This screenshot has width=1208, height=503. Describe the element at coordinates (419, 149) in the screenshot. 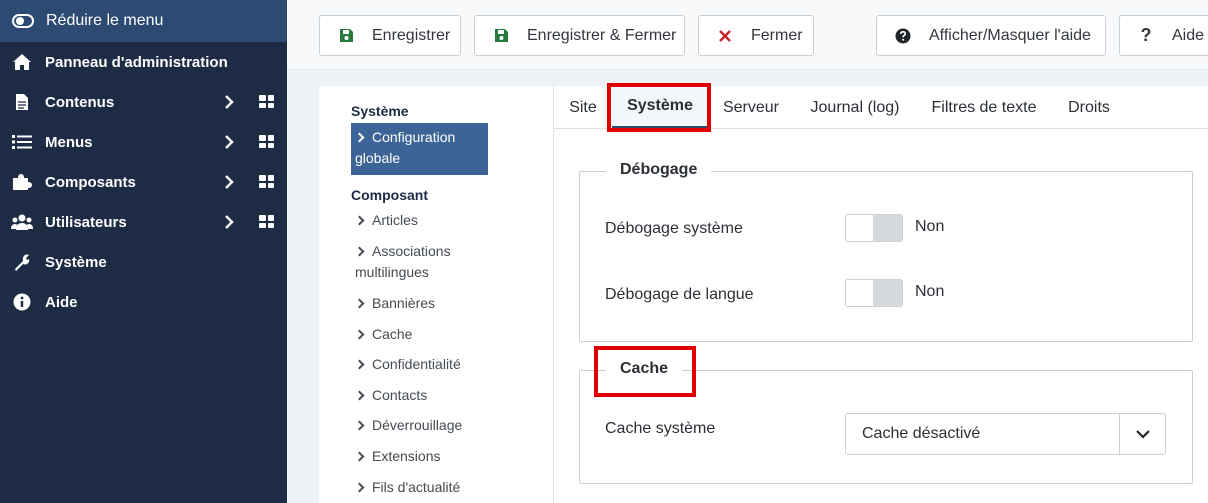

I see `submenu-item-global-config: Configuration globale` at that location.